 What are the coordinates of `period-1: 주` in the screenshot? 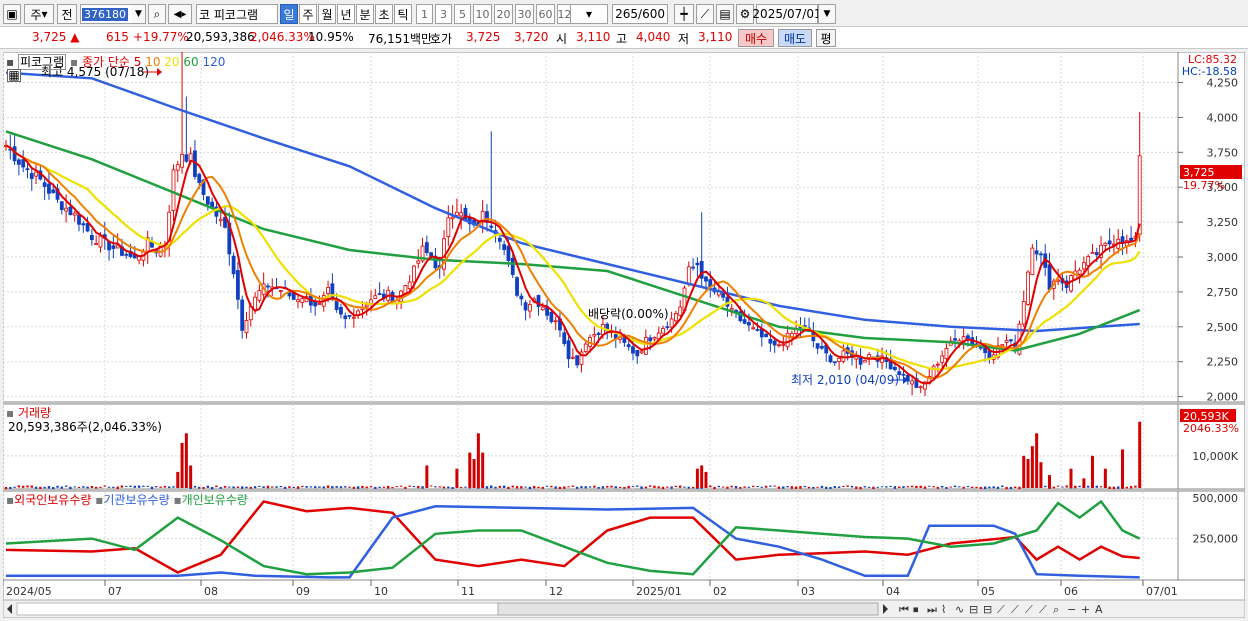 It's located at (308, 14).